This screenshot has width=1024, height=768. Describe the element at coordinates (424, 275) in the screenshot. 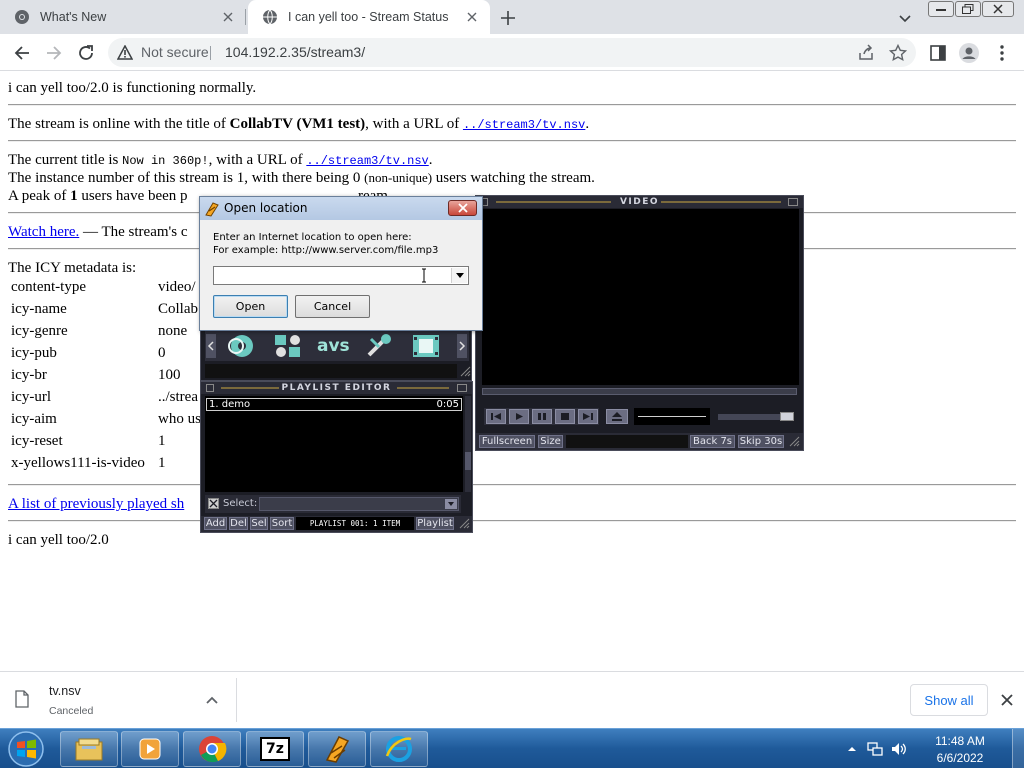

I see `text-cursor-icon` at that location.